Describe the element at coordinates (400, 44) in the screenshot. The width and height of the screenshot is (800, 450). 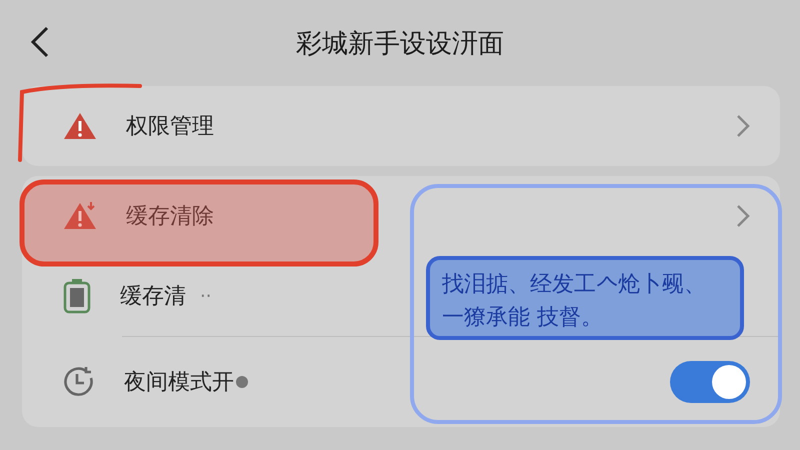
I see `page-title: 彩城新手设设汧面` at that location.